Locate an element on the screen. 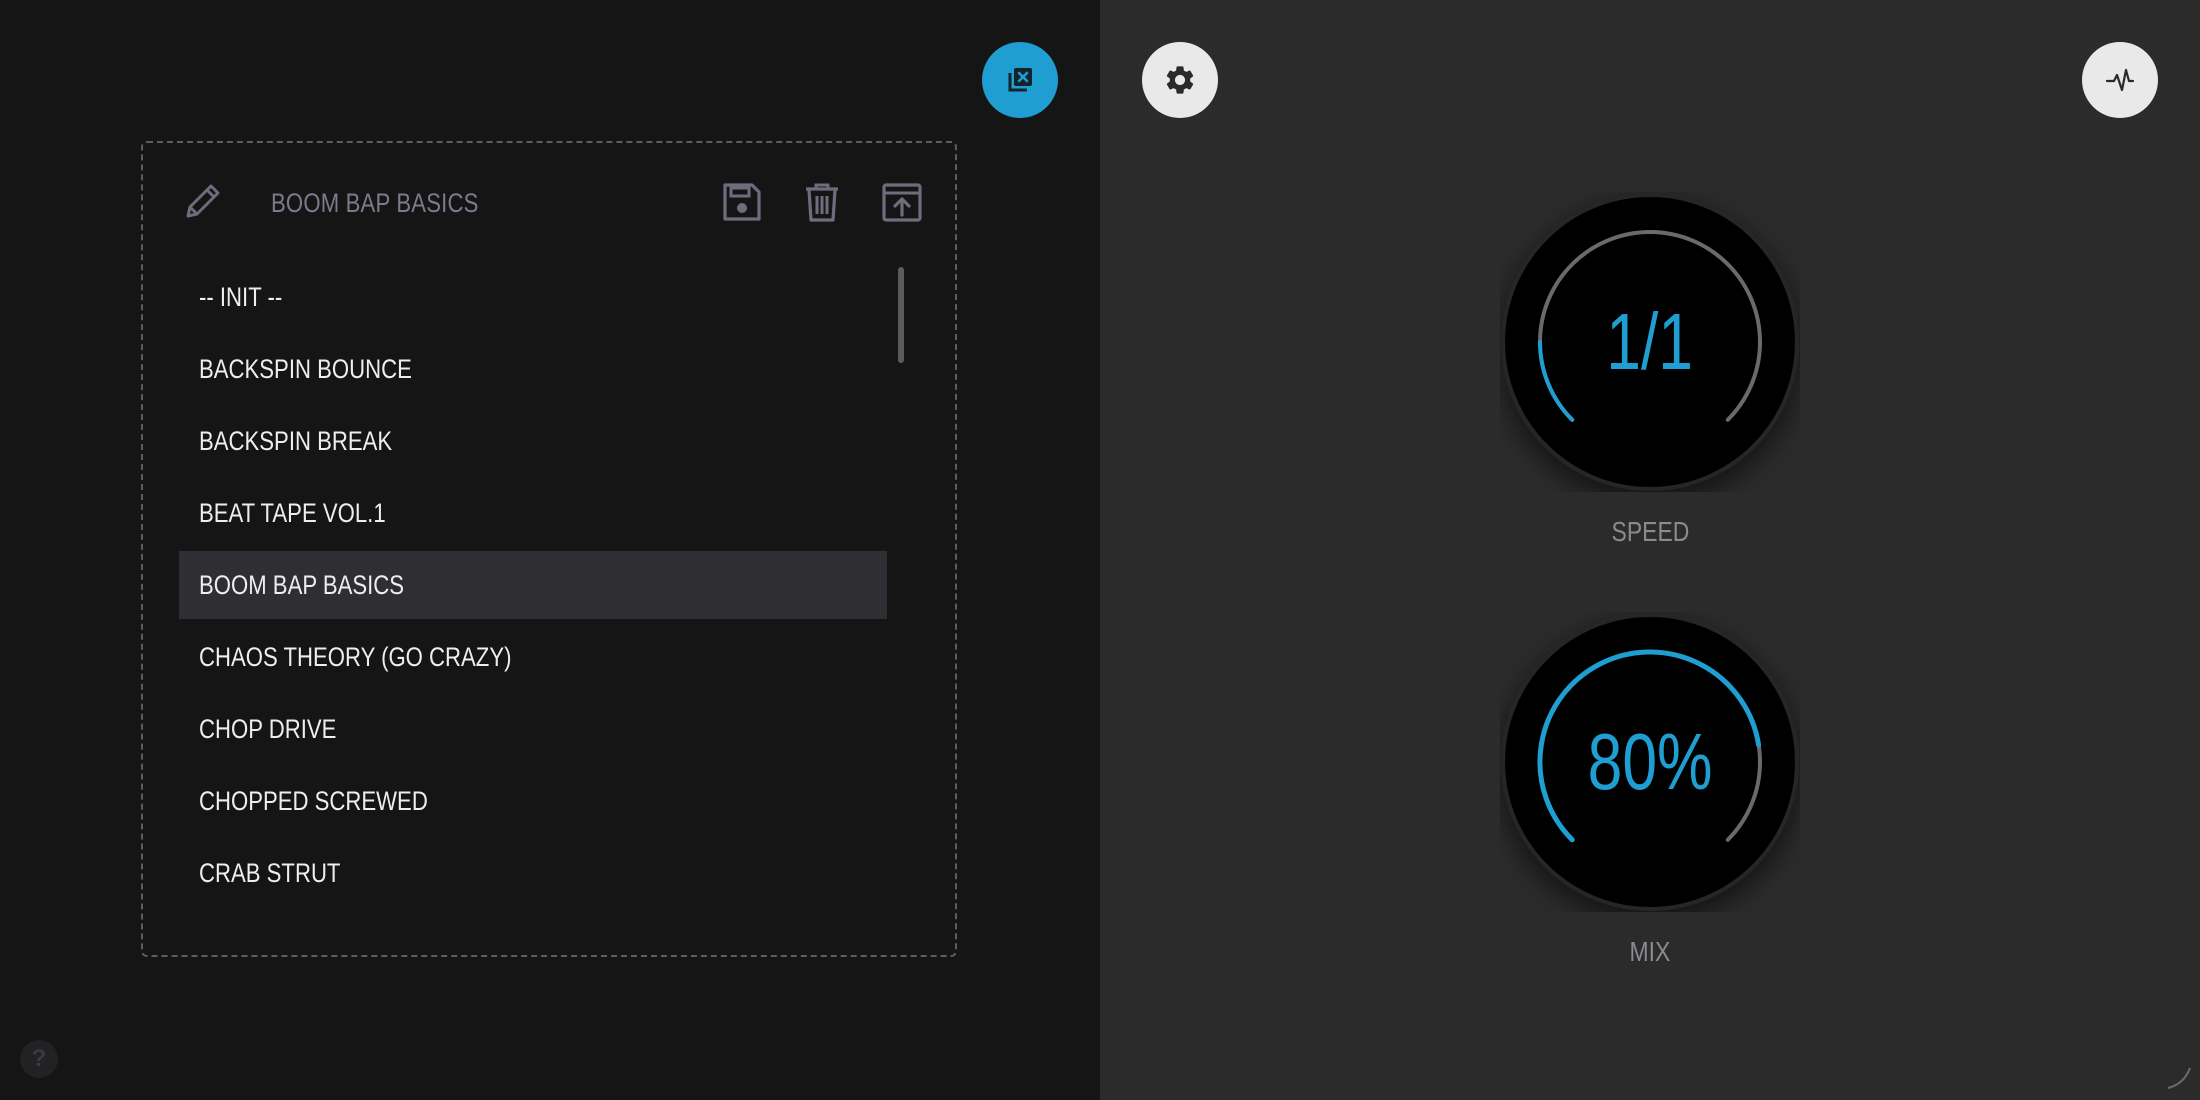 Image resolution: width=2200 pixels, height=1100 pixels. speed-knob-value: 1/1 is located at coordinates (1650, 341).